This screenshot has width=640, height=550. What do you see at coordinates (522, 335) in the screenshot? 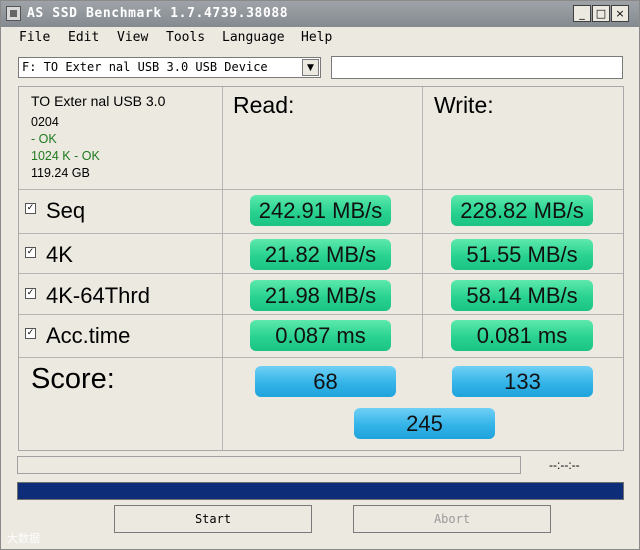
I see `acc-time-write-result: 0.081 ms` at bounding box center [522, 335].